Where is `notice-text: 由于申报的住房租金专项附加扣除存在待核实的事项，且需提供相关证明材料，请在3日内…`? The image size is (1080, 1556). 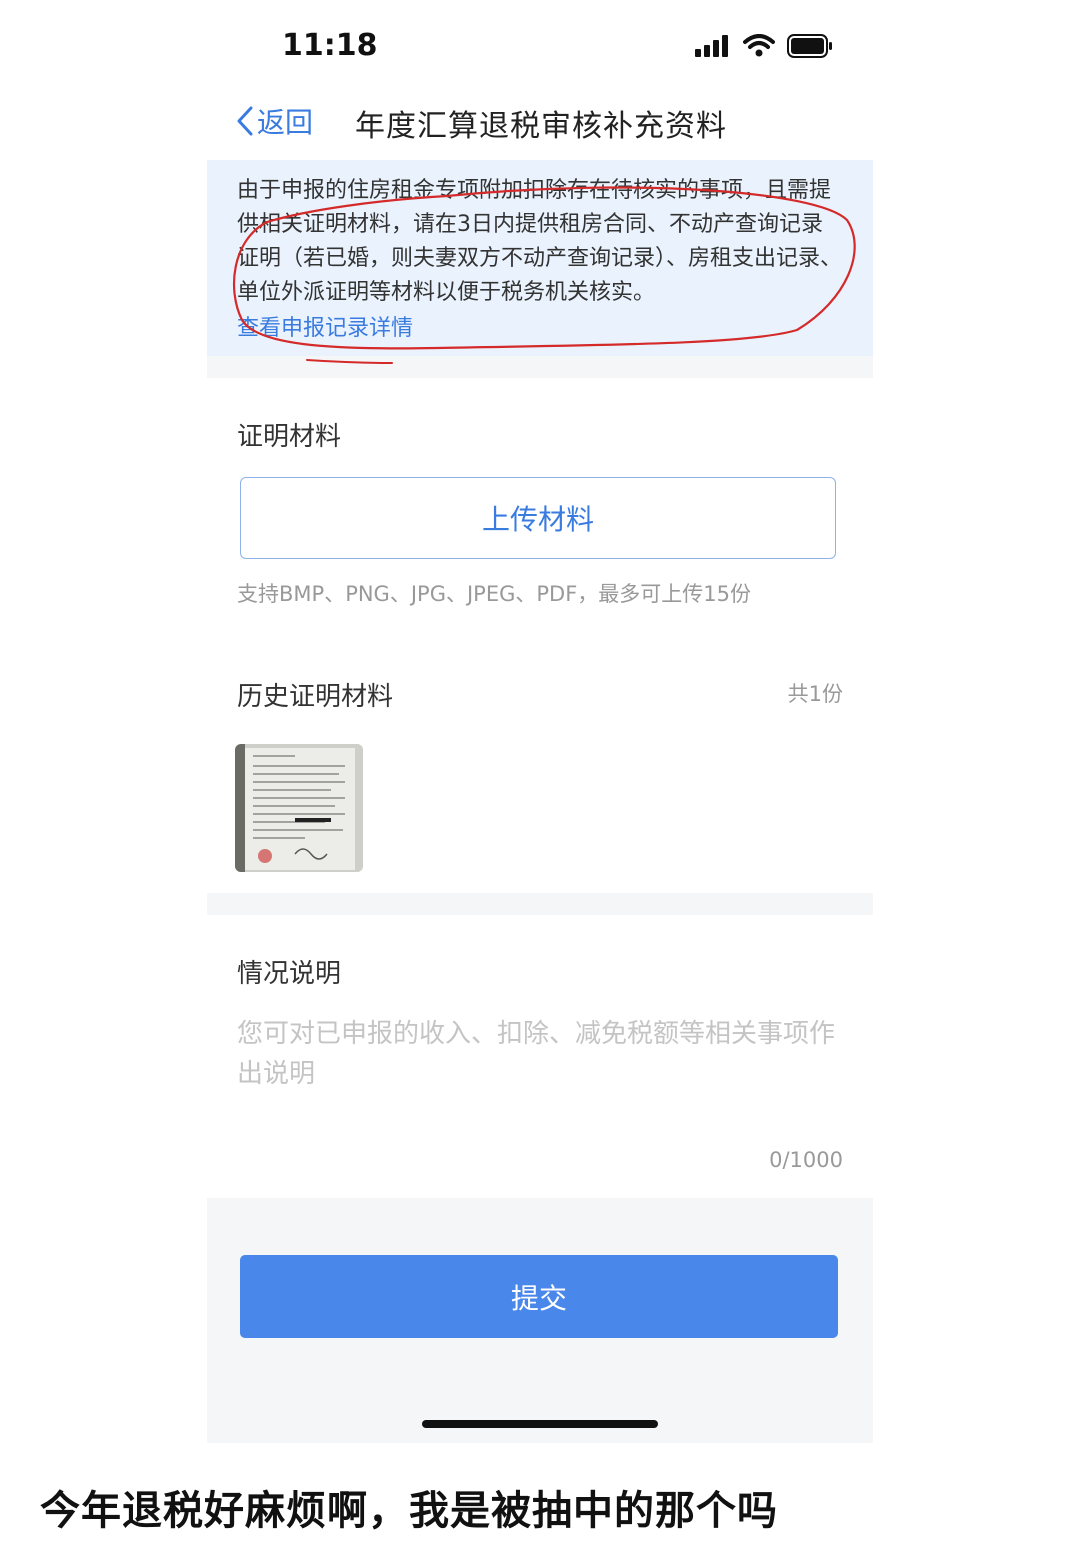 notice-text: 由于申报的住房租金专项附加扣除存在待核实的事项，且需提供相关证明材料，请在3日内… is located at coordinates (540, 241).